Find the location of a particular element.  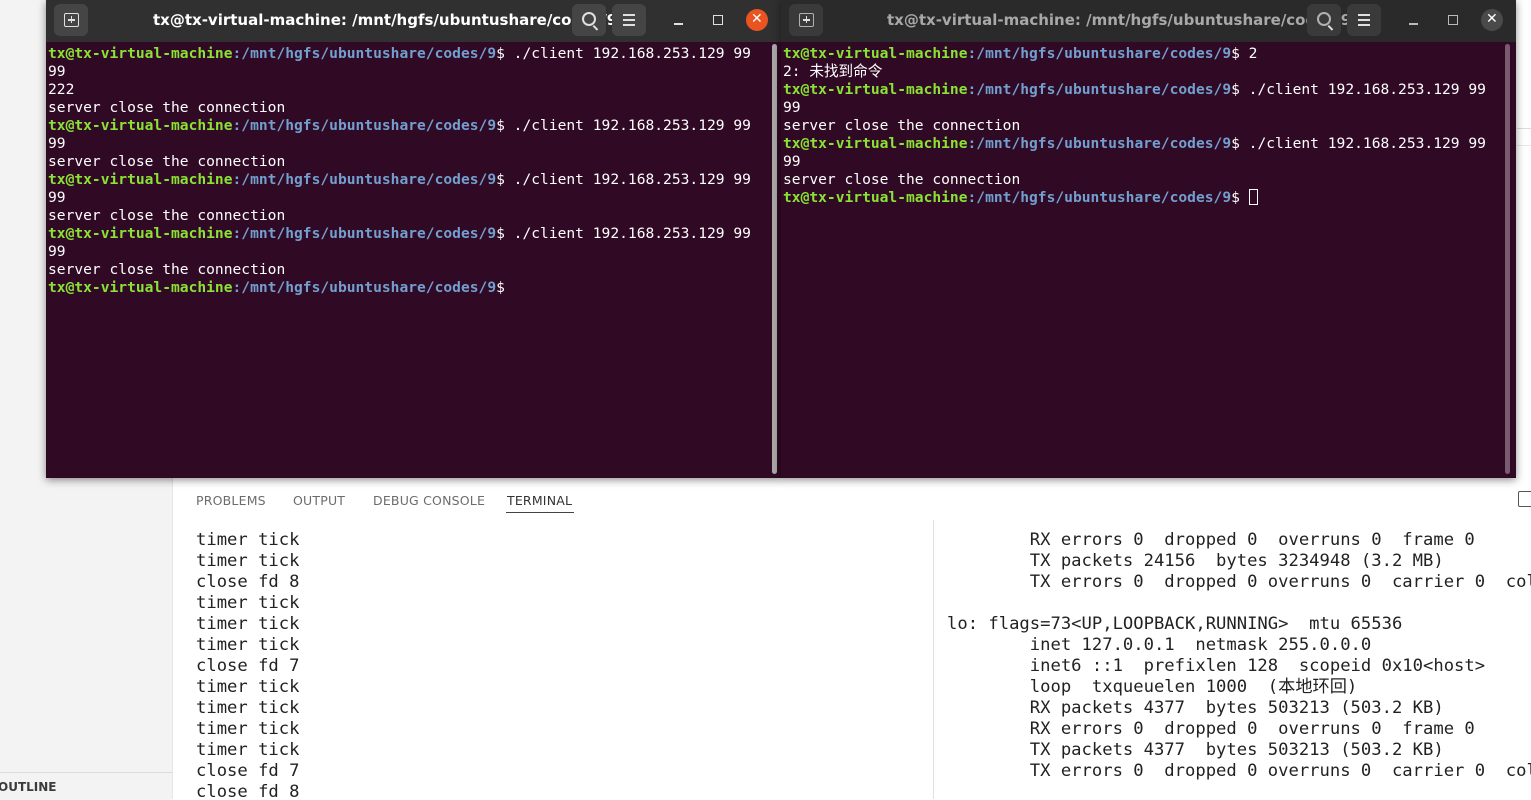

output-line: 222 is located at coordinates (61, 89).